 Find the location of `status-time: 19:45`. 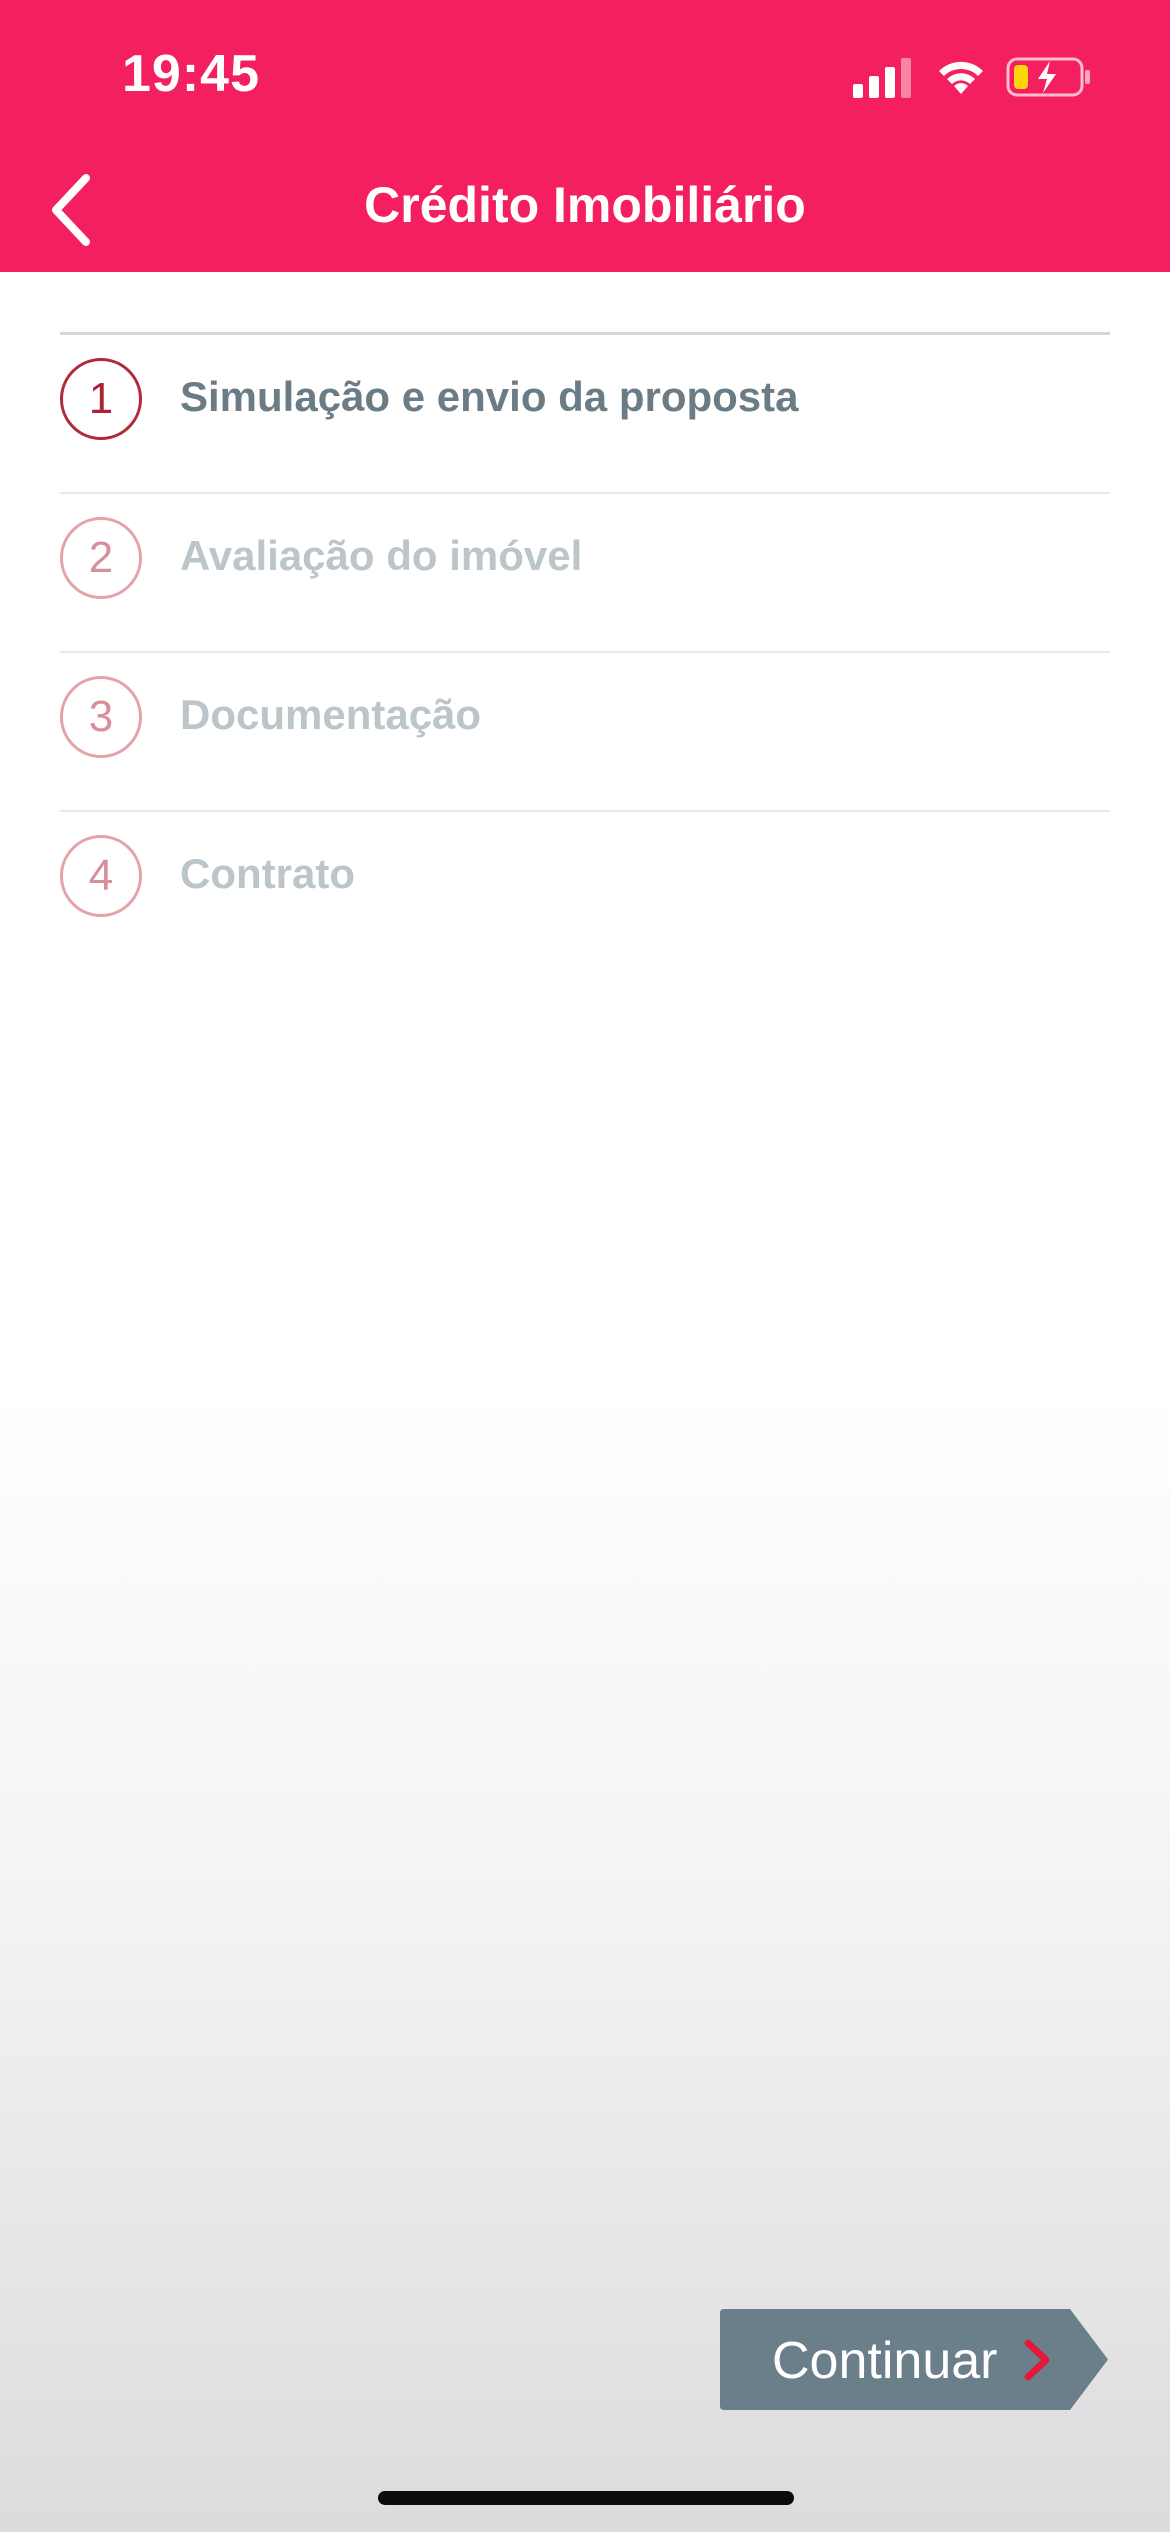

status-time: 19:45 is located at coordinates (191, 74).